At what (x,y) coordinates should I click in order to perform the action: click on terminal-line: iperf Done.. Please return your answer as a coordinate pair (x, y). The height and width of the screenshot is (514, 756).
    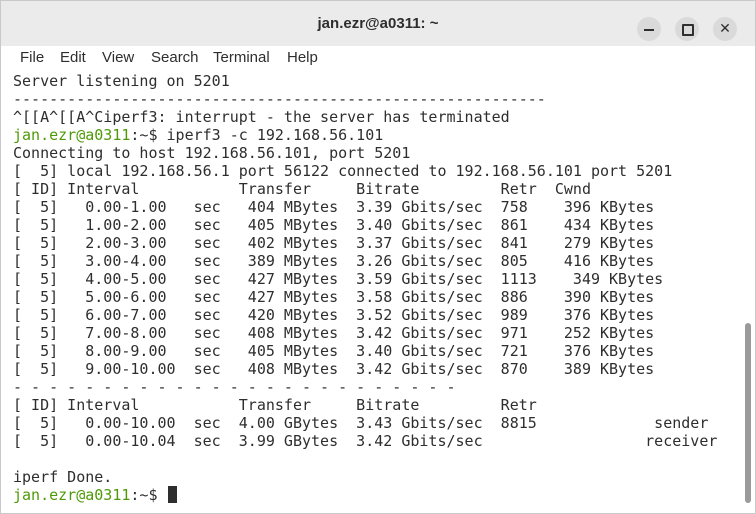
    Looking at the image, I should click on (63, 477).